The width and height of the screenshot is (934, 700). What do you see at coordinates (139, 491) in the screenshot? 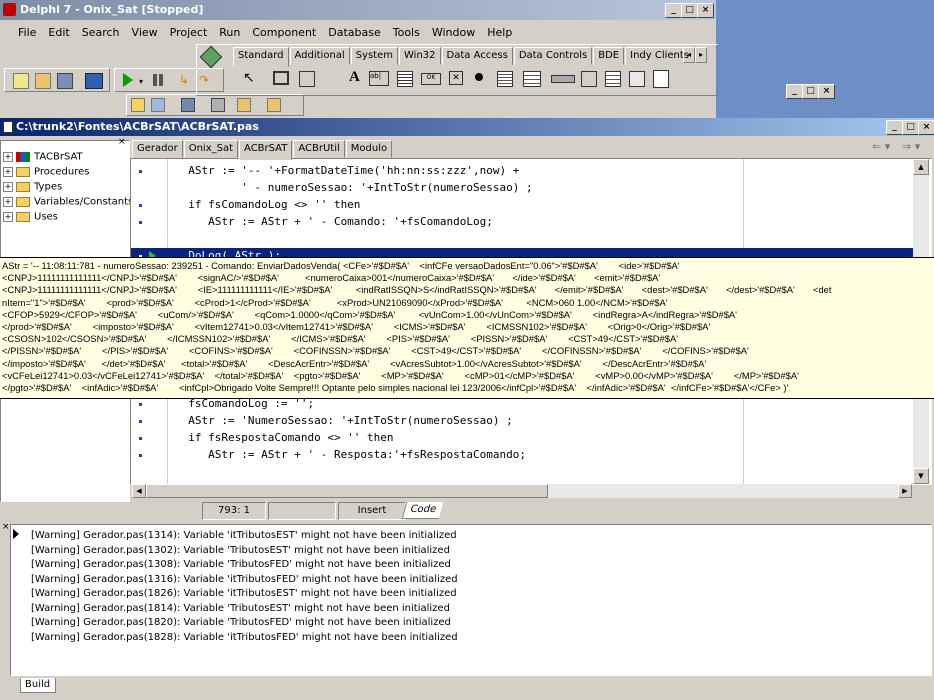
I see `scroll-left-button: ◀` at bounding box center [139, 491].